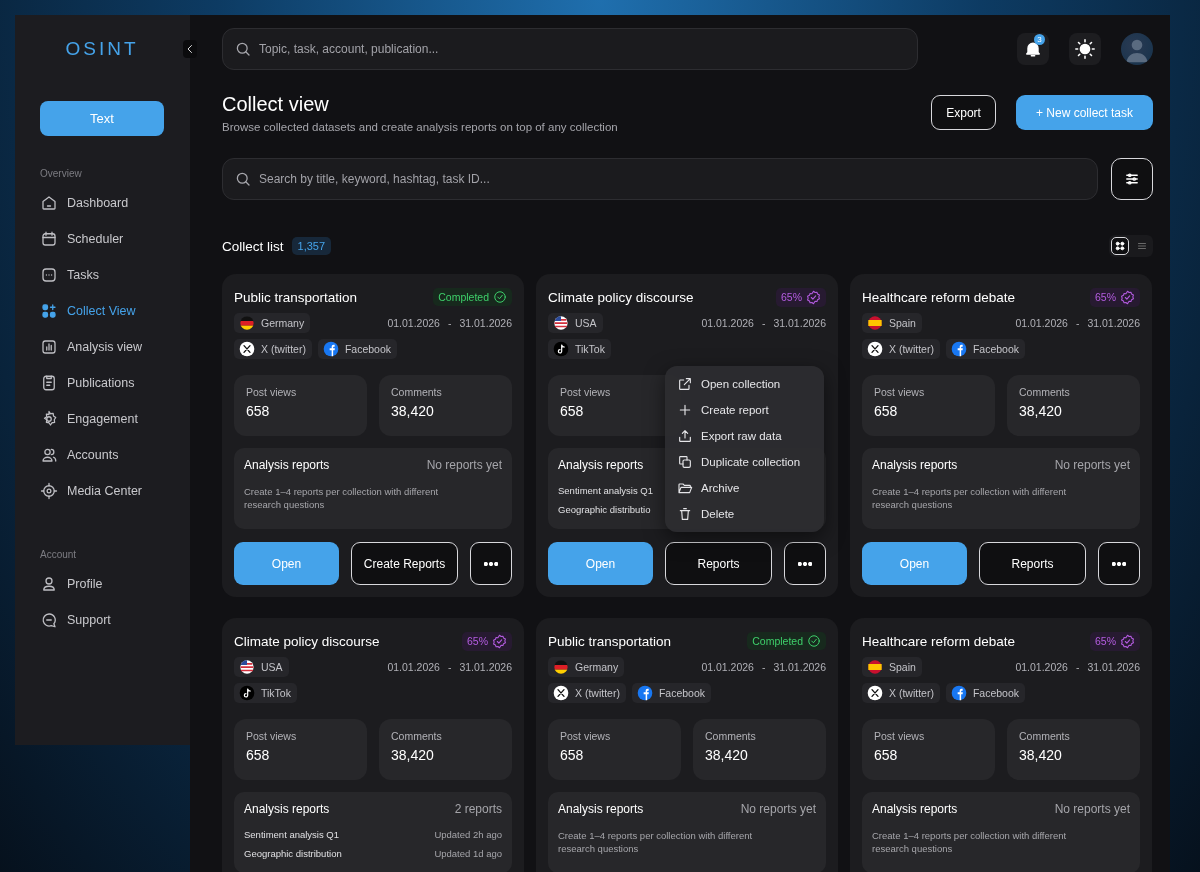 Image resolution: width=1200 pixels, height=872 pixels. Describe the element at coordinates (685, 410) in the screenshot. I see `plus-icon` at that location.